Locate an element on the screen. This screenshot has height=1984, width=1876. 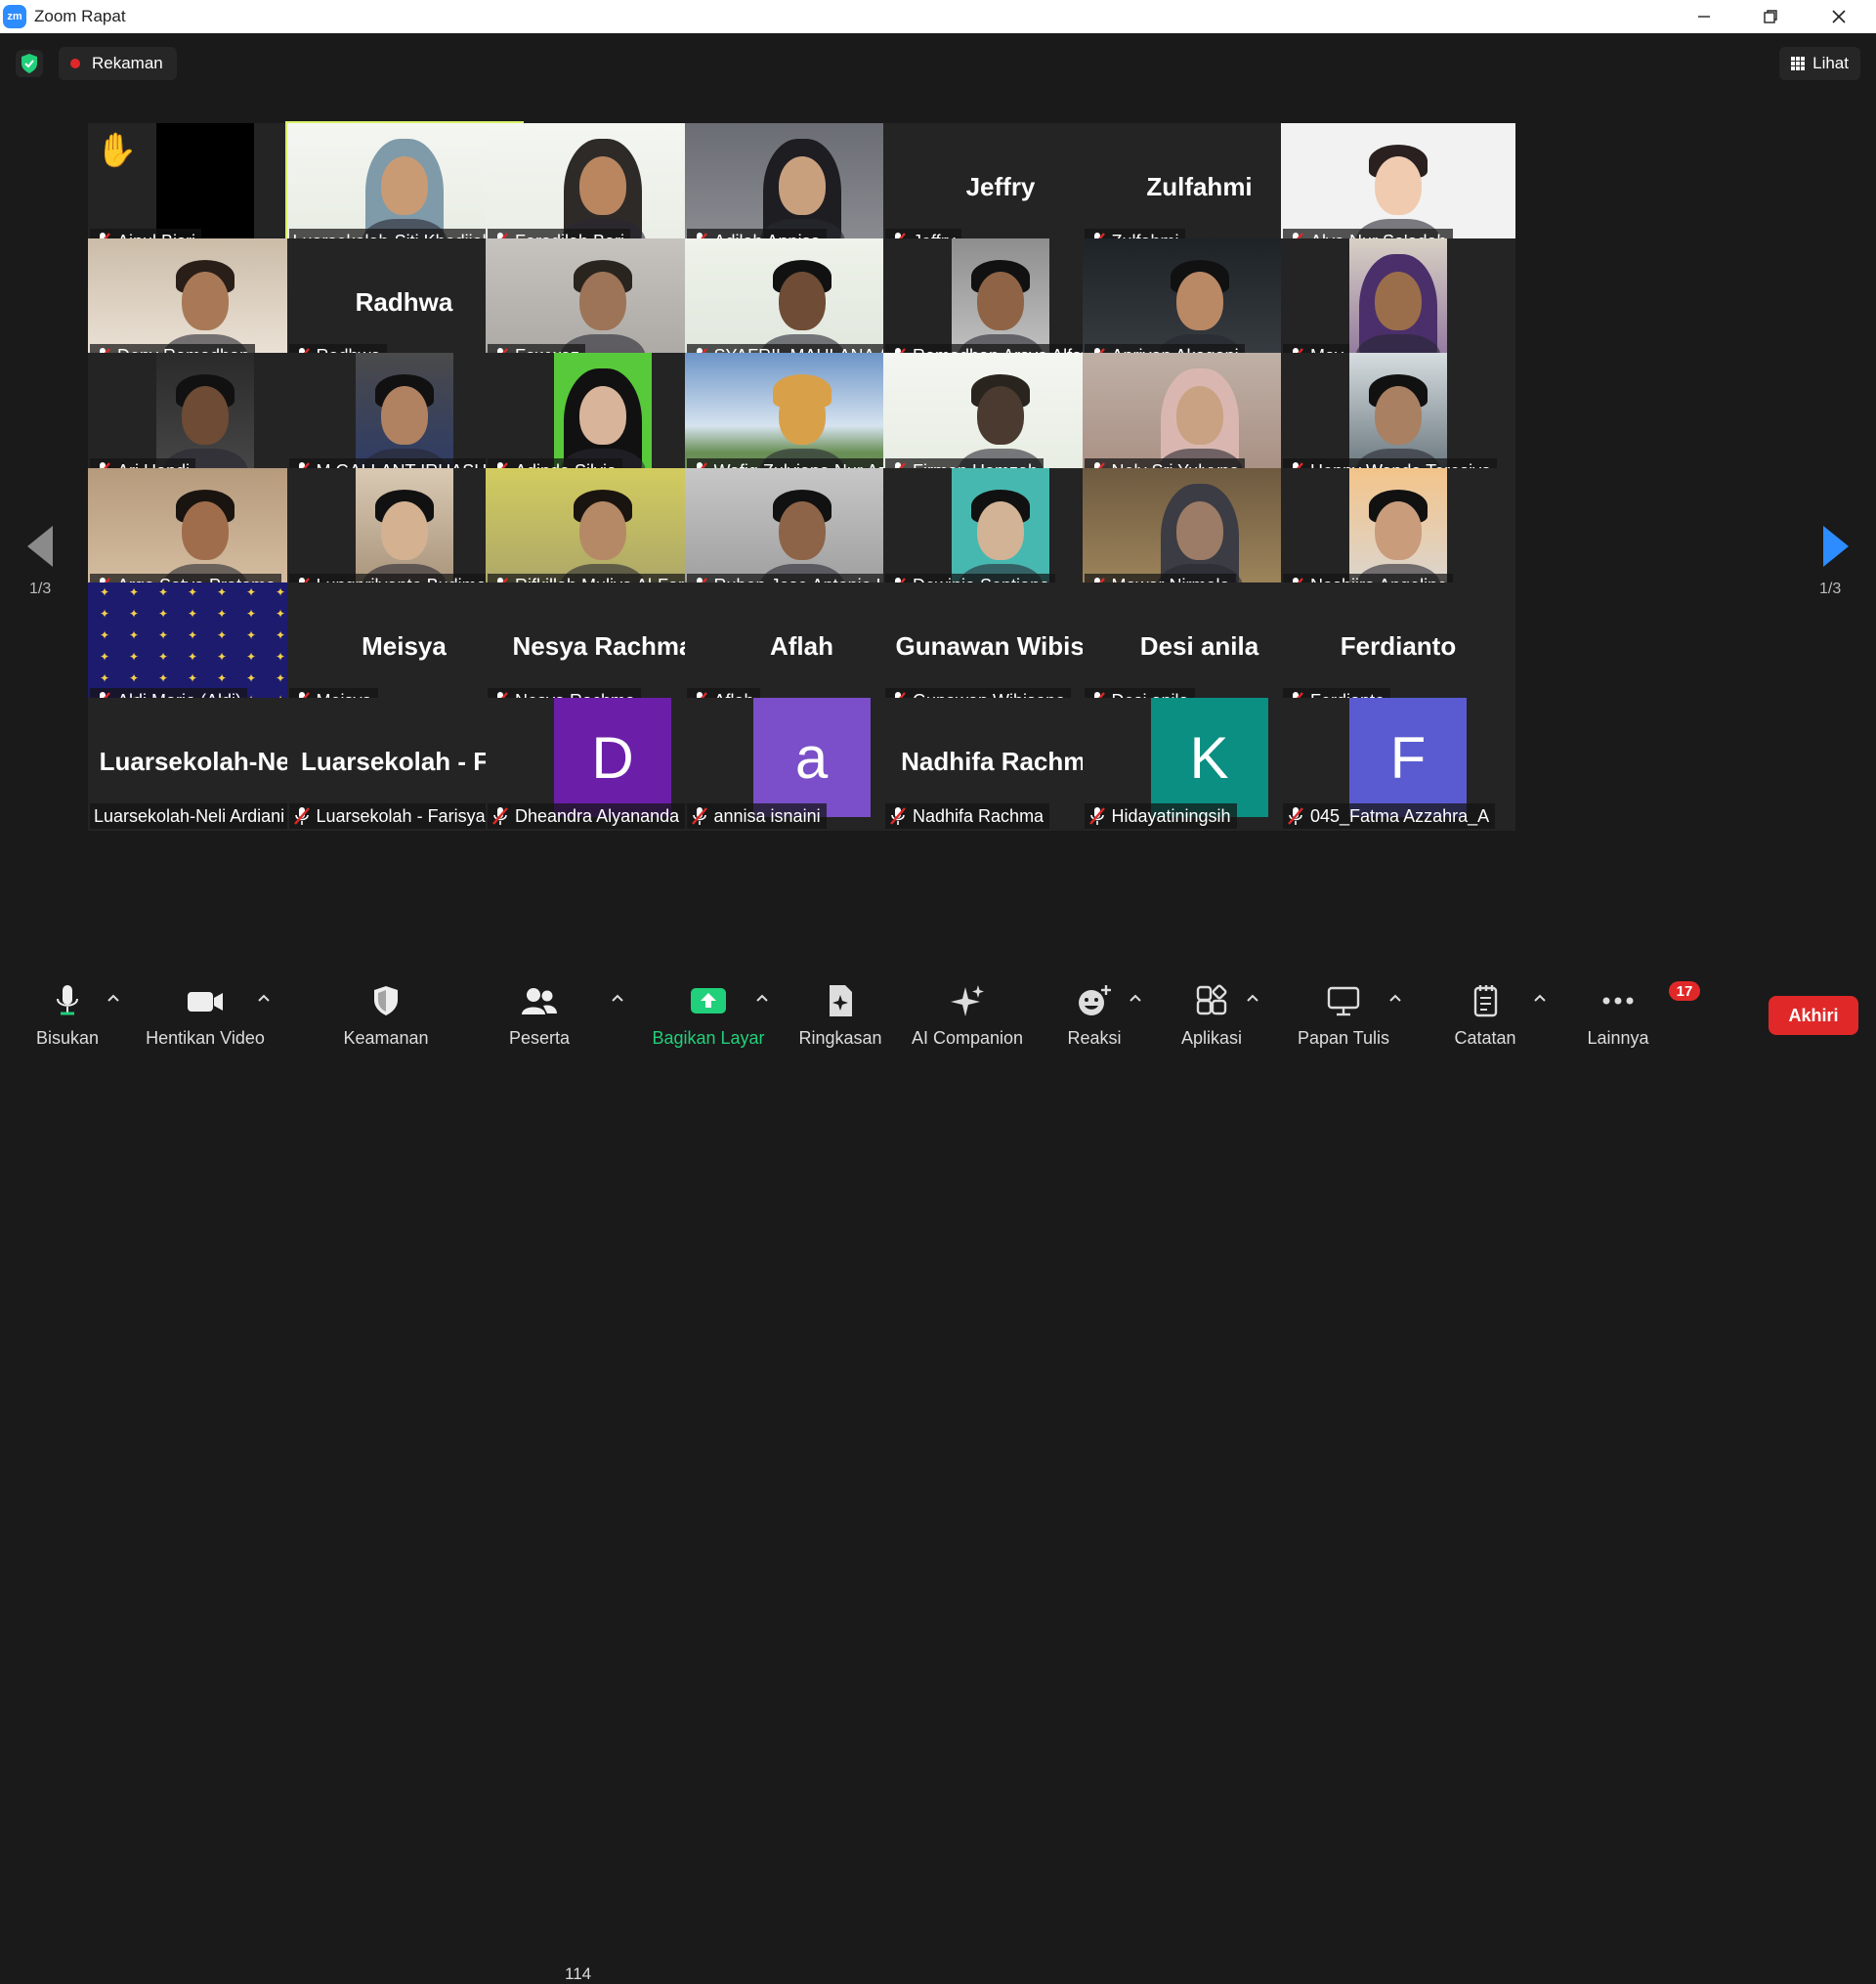
participant-video is located at coordinates (1398, 304).